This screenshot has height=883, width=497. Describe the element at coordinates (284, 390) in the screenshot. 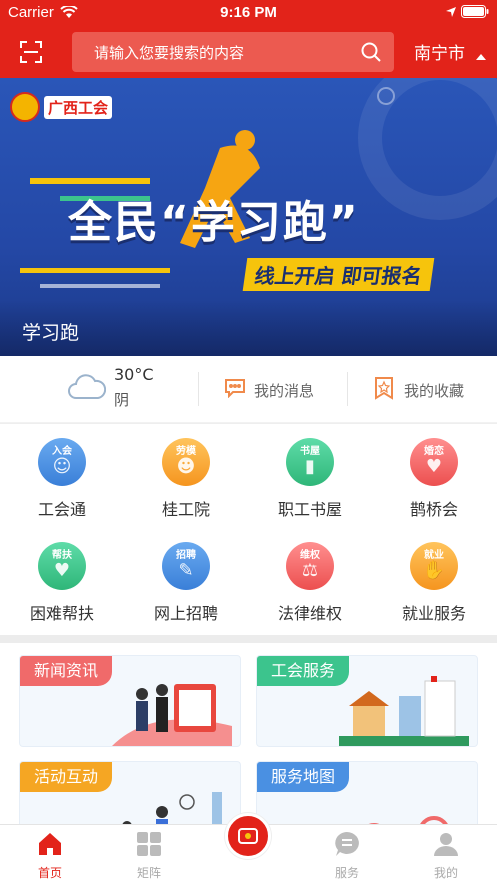

I see `my-messages-link: 我的消息` at that location.